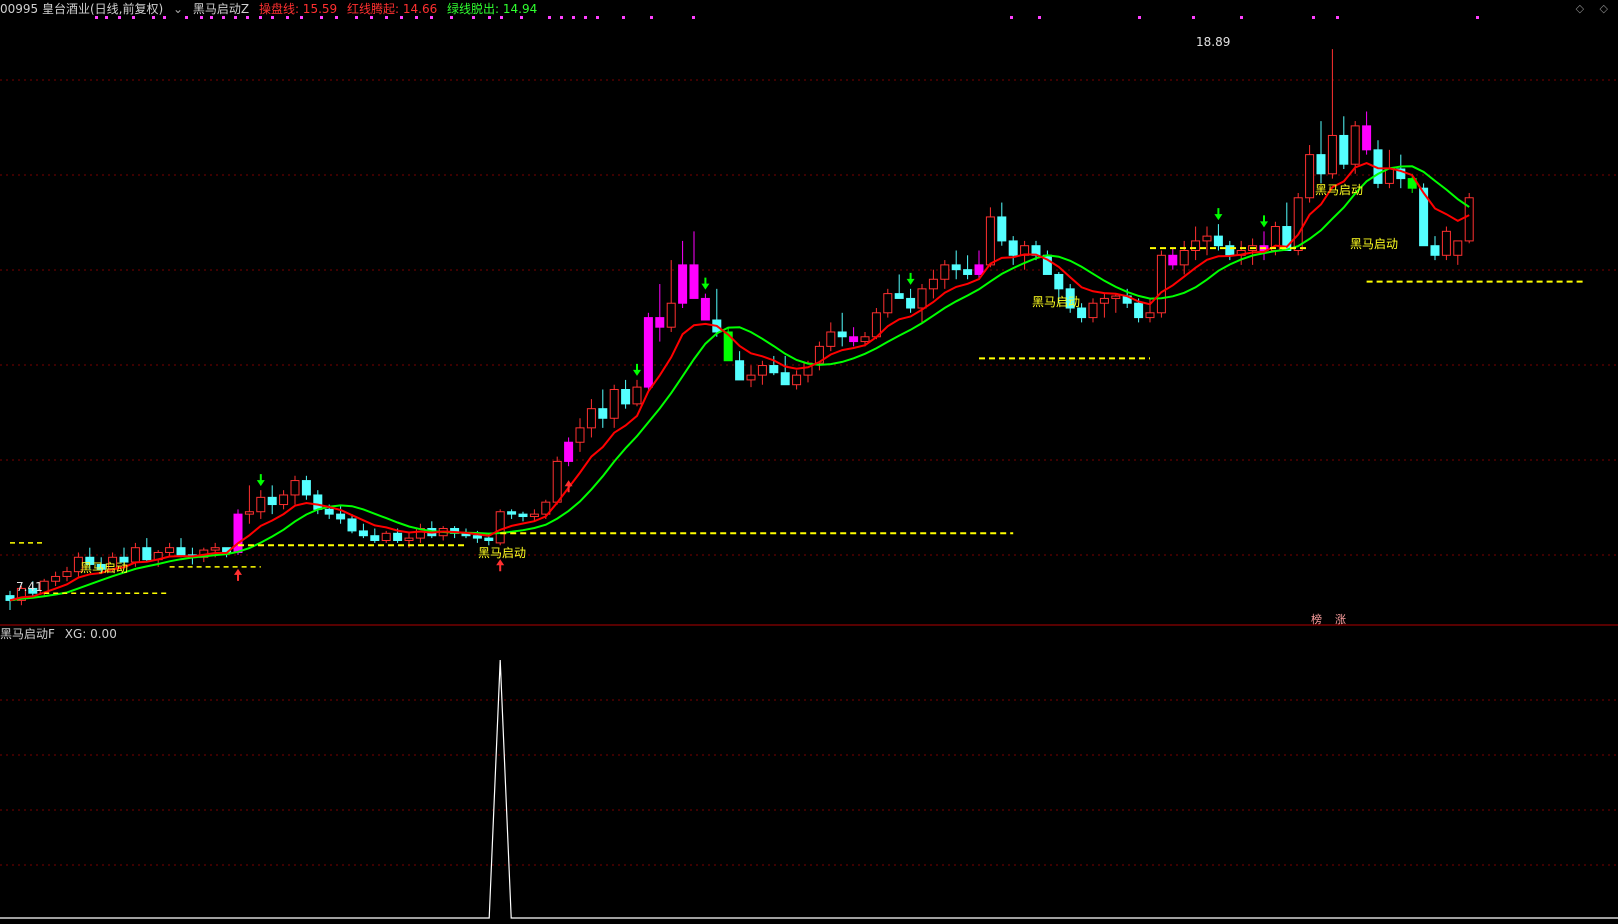 Image resolution: width=1618 pixels, height=924 pixels. I want to click on rise-badge: 涨, so click(1340, 619).